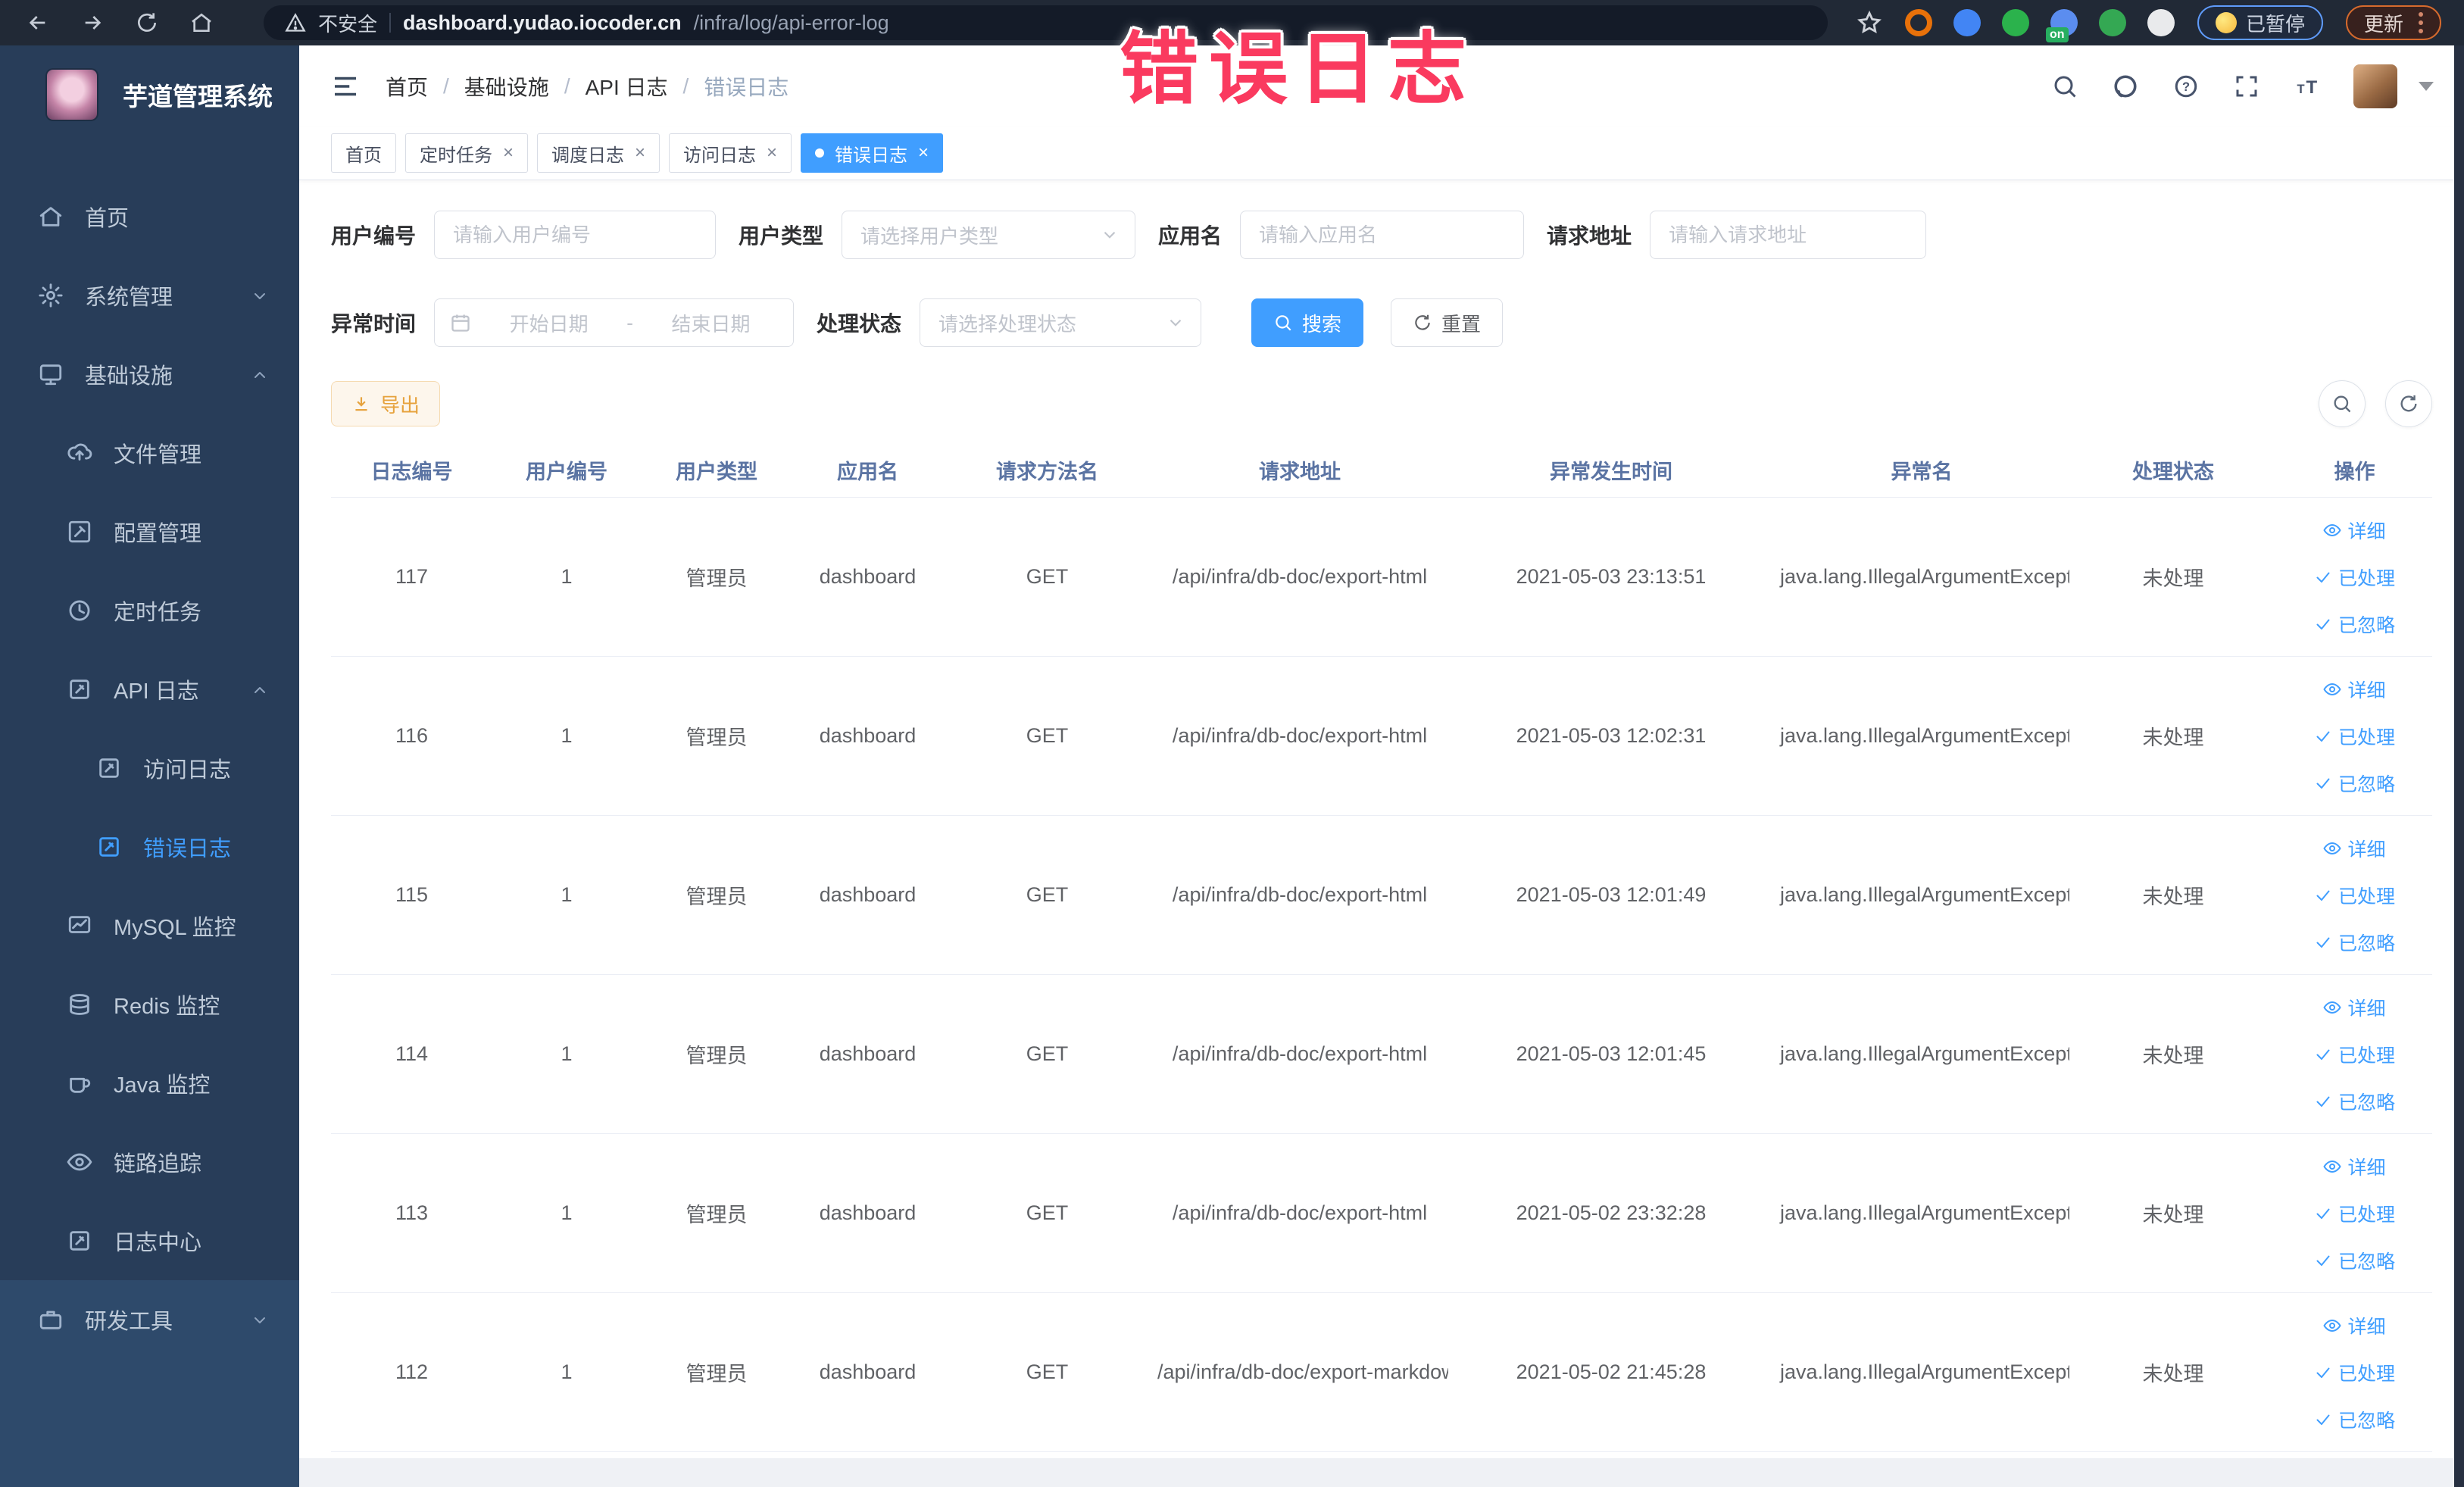 This screenshot has height=1487, width=2464. Describe the element at coordinates (872, 153) in the screenshot. I see `tab-错误日志: 错误日志 ×` at that location.